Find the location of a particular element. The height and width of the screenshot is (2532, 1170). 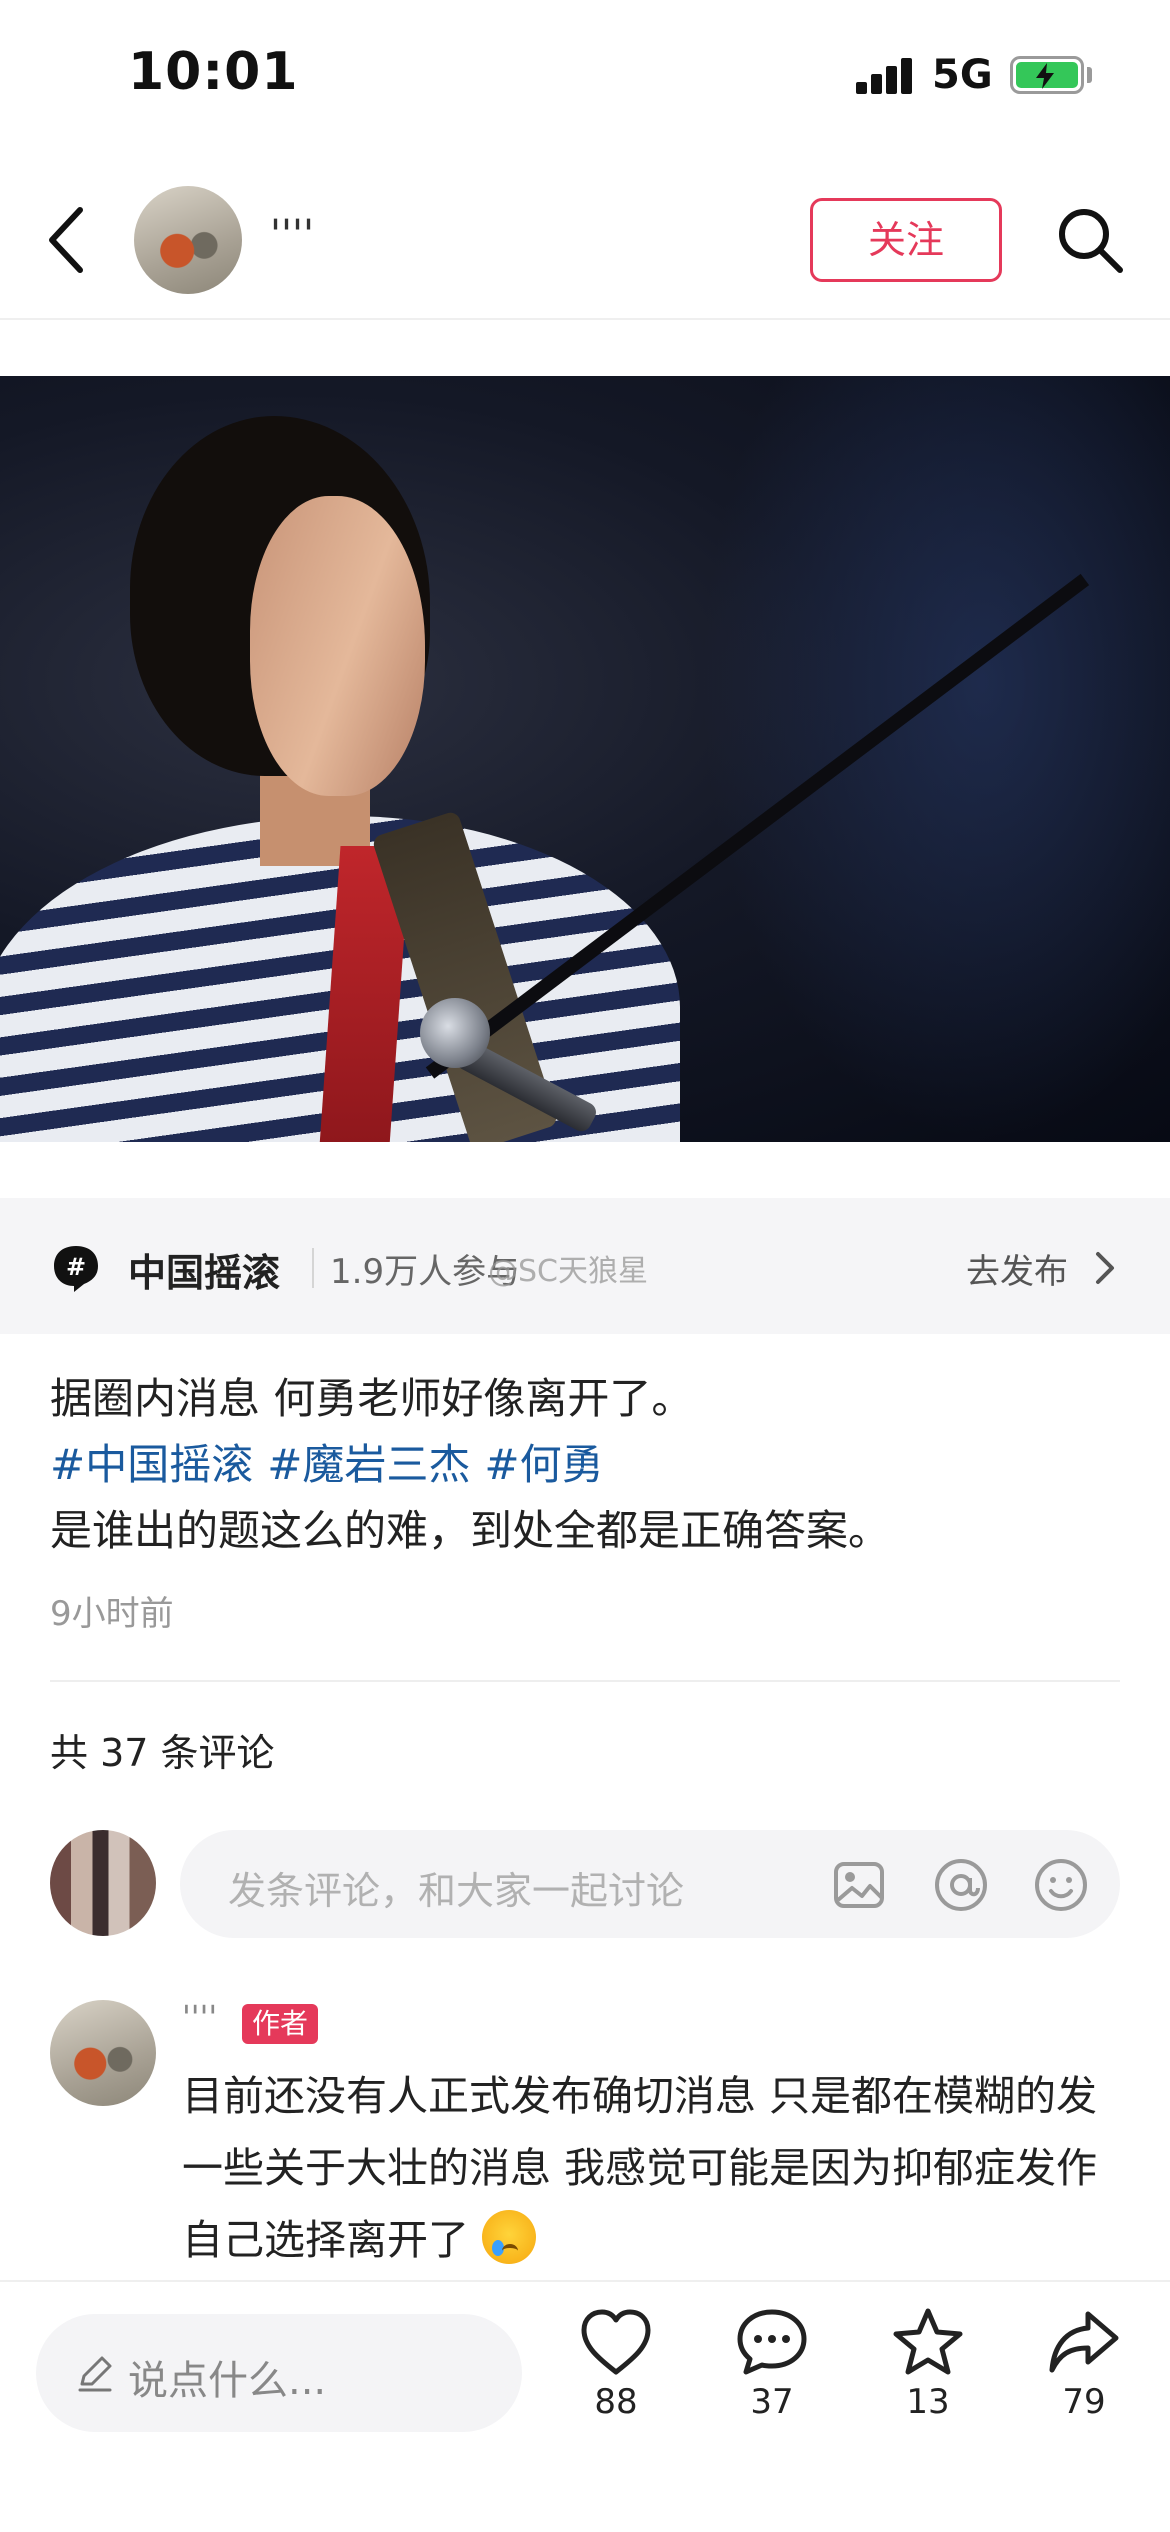

watermark-text: @SC天狼星 is located at coordinates (568, 1271).